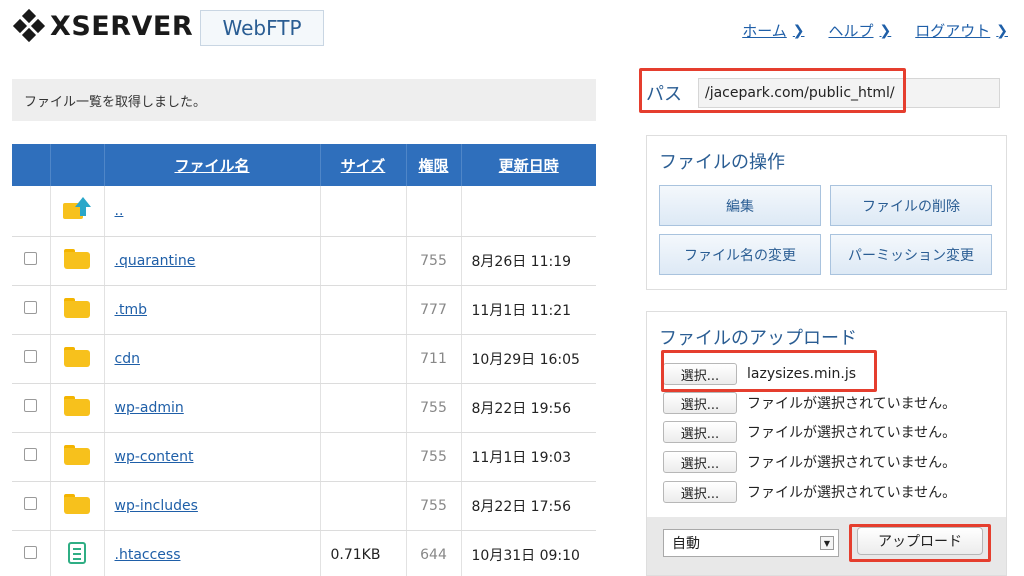  I want to click on file-modified-date: 8月22日 19:56, so click(528, 408).